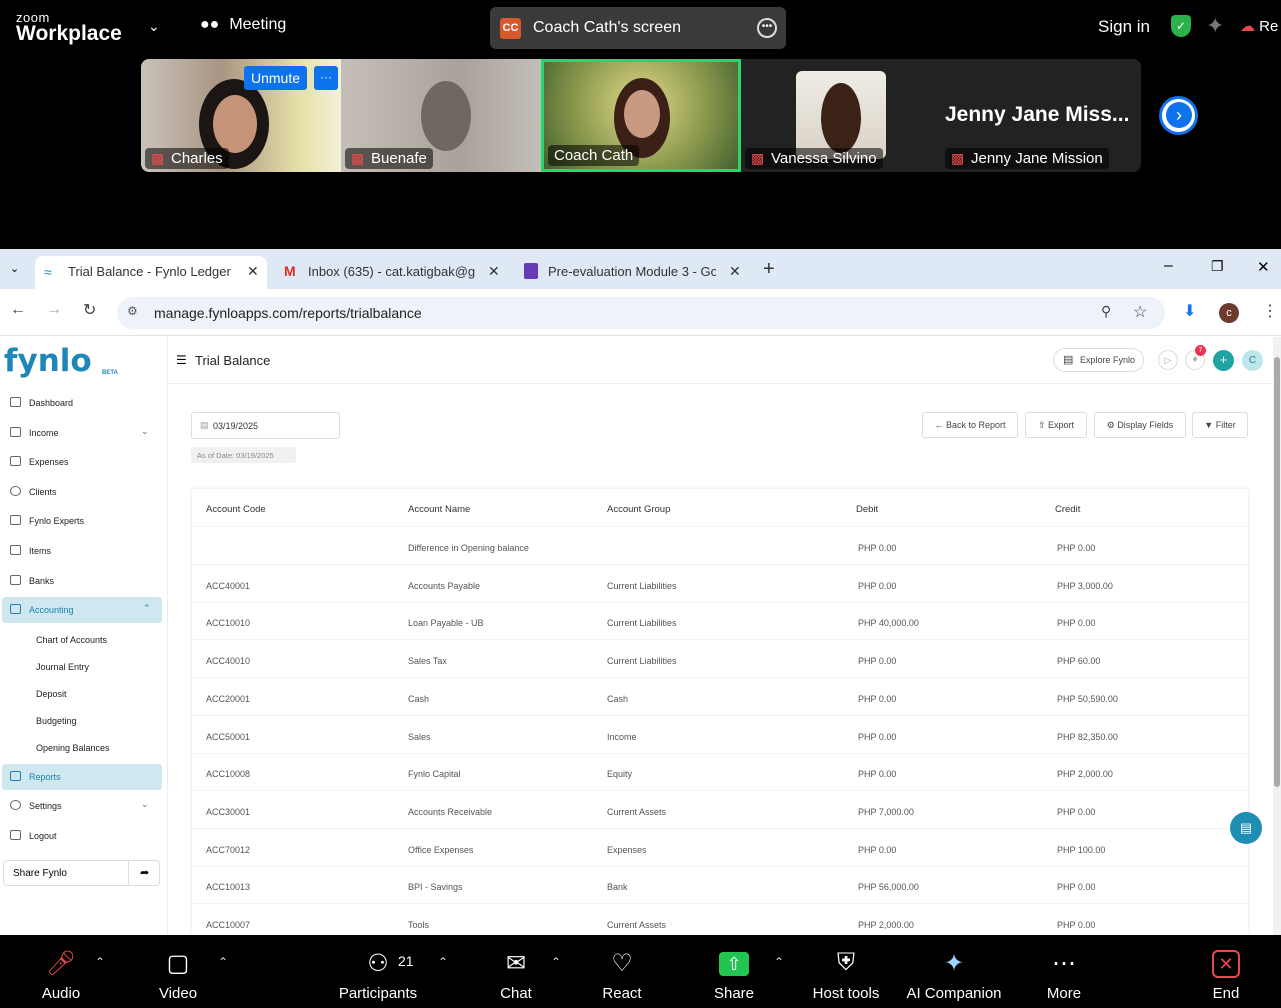 Image resolution: width=1281 pixels, height=1008 pixels. Describe the element at coordinates (954, 971) in the screenshot. I see `ai-companion-button: ✦ AI Companion` at that location.